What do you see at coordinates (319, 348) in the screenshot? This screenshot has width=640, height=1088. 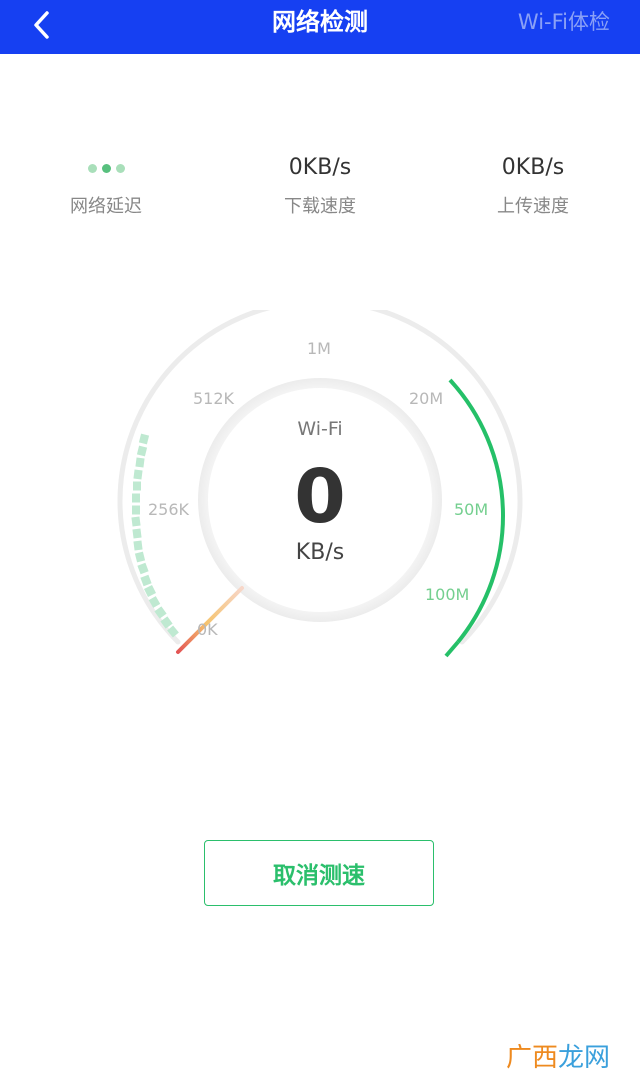 I see `scale-label-1m: 1M` at bounding box center [319, 348].